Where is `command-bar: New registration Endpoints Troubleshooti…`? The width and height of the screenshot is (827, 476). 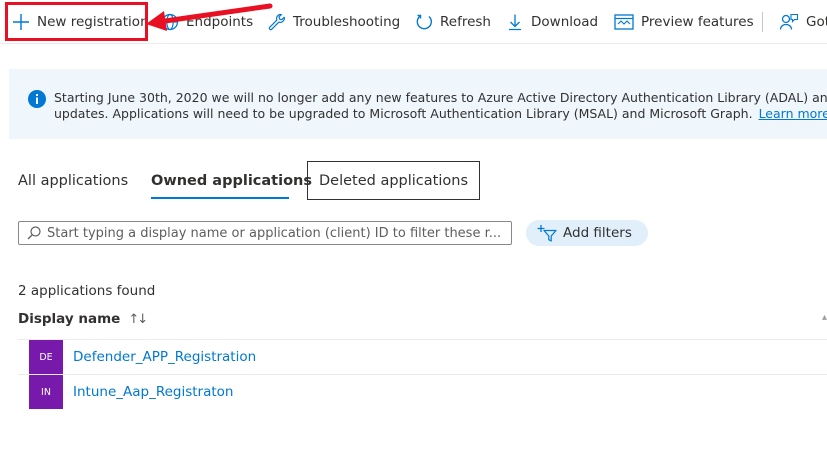
command-bar: New registration Endpoints Troubleshooti… is located at coordinates (413, 22).